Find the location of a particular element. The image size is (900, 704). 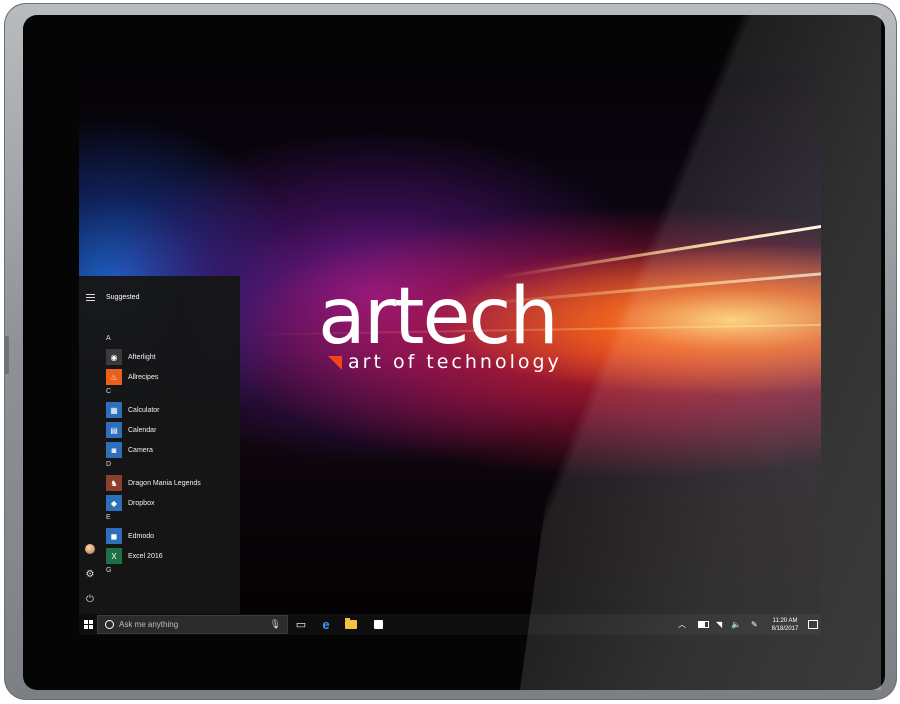

app-item-calculator: ▦ Calculator is located at coordinates (173, 410).